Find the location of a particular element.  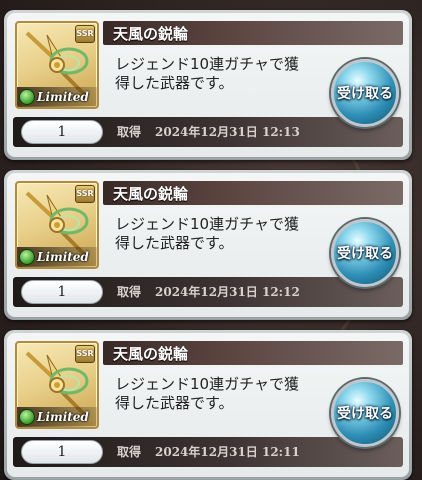

acquired-date: 2024年12月31日 12:12 is located at coordinates (227, 292).